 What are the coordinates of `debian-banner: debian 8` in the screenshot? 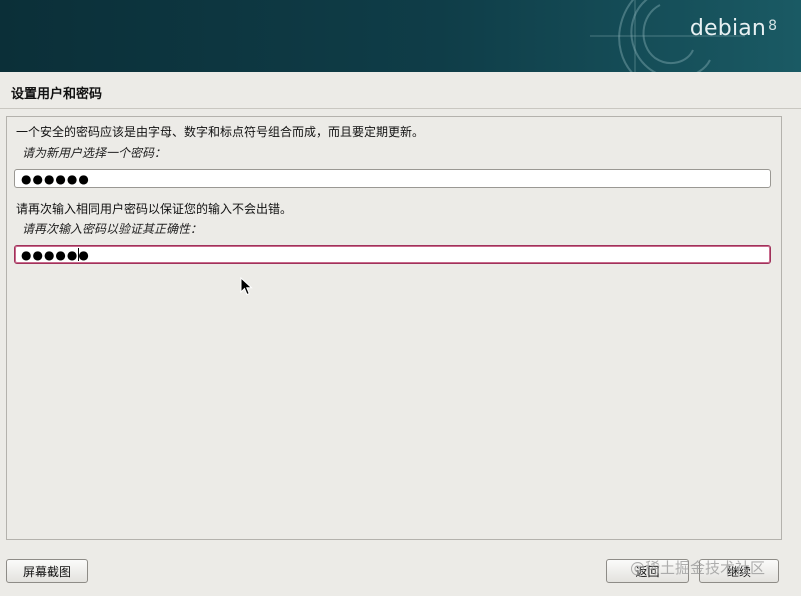 It's located at (400, 36).